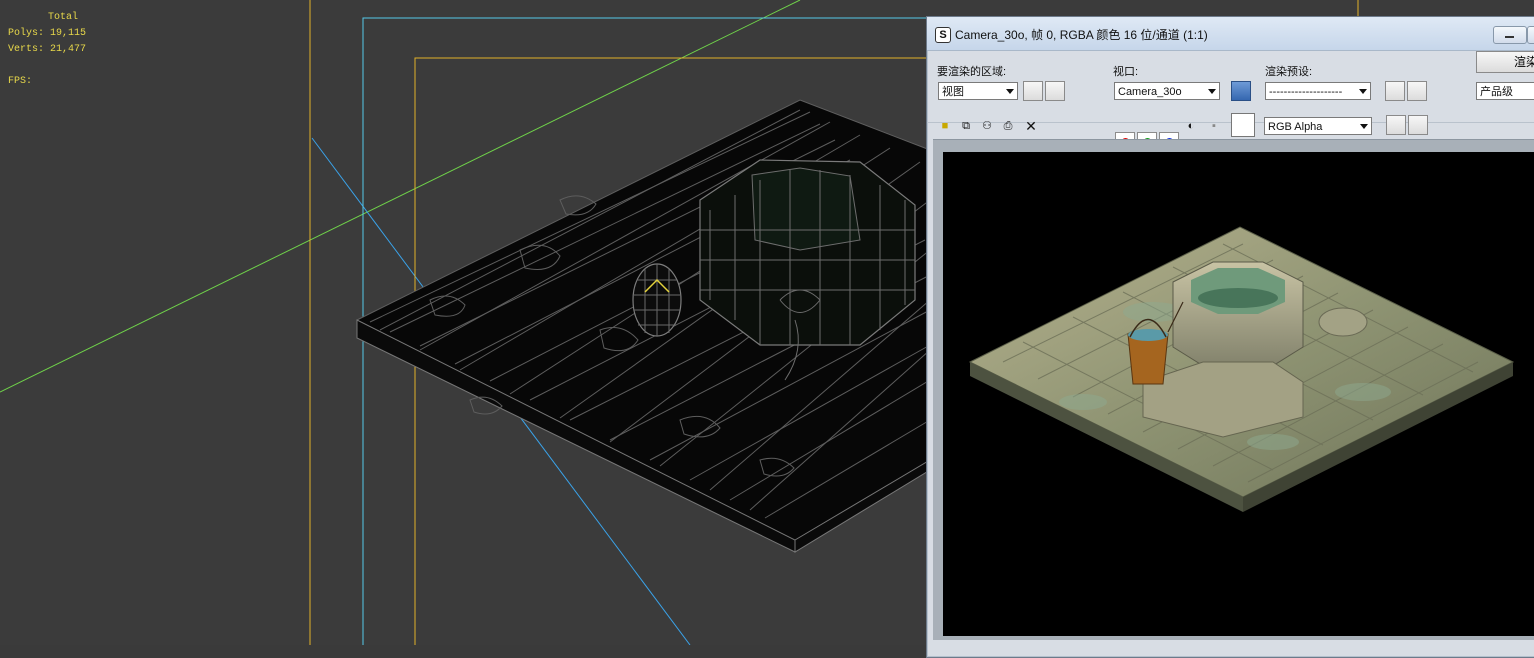  I want to click on stats-total-label: Total, so click(63, 17).